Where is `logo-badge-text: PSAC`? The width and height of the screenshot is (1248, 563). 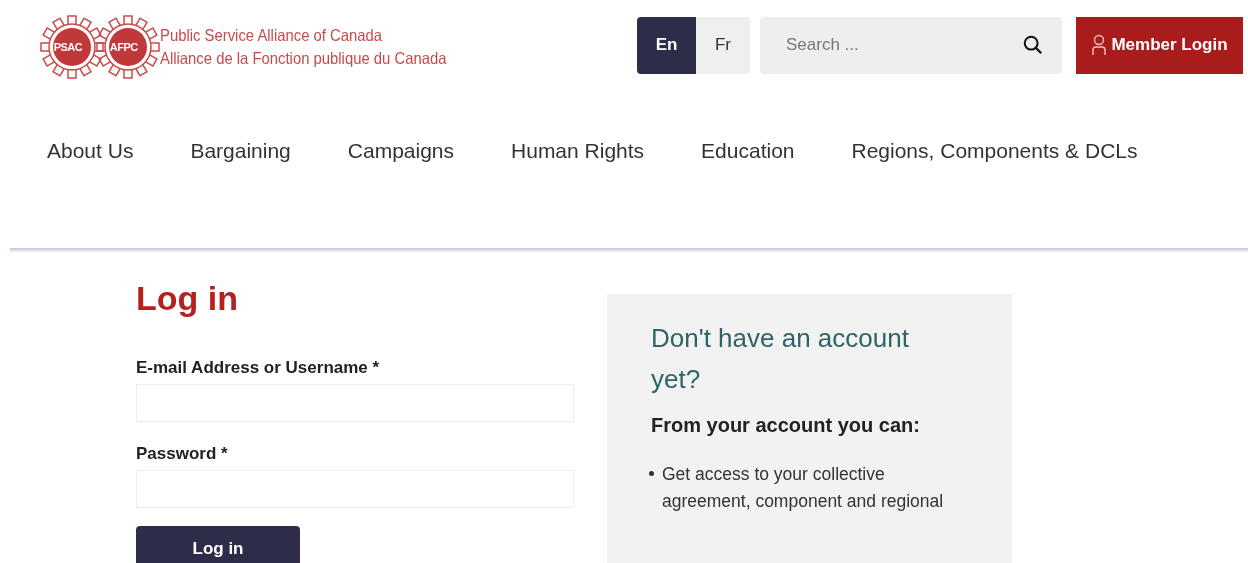
logo-badge-text: PSAC is located at coordinates (68, 47).